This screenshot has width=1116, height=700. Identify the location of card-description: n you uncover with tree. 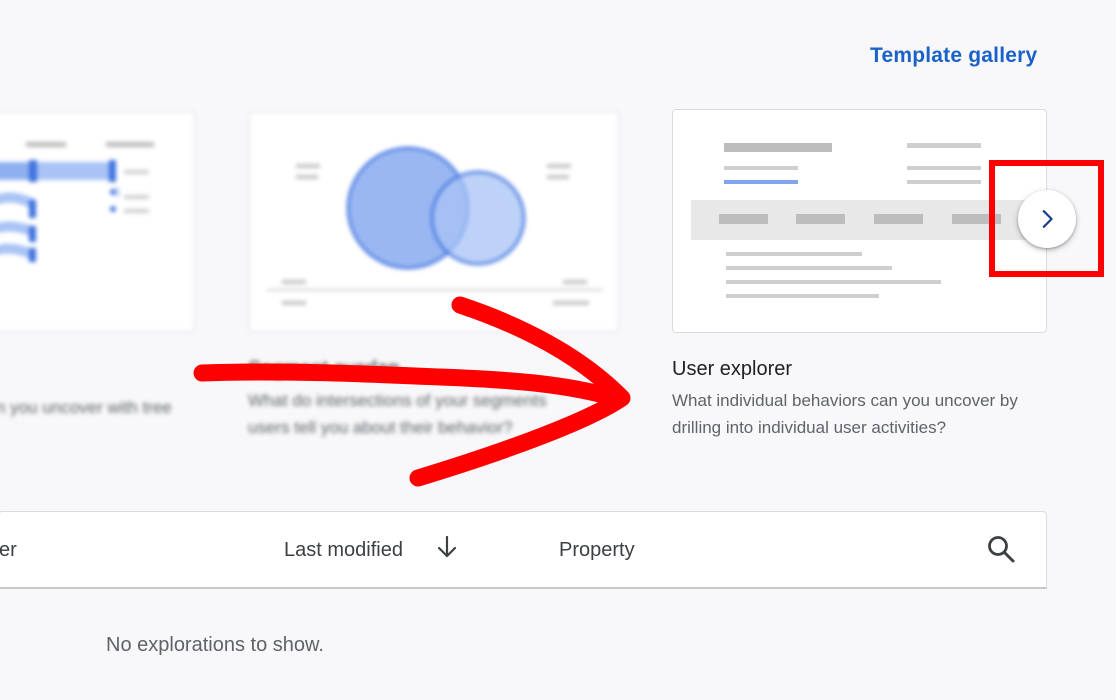
(86, 407).